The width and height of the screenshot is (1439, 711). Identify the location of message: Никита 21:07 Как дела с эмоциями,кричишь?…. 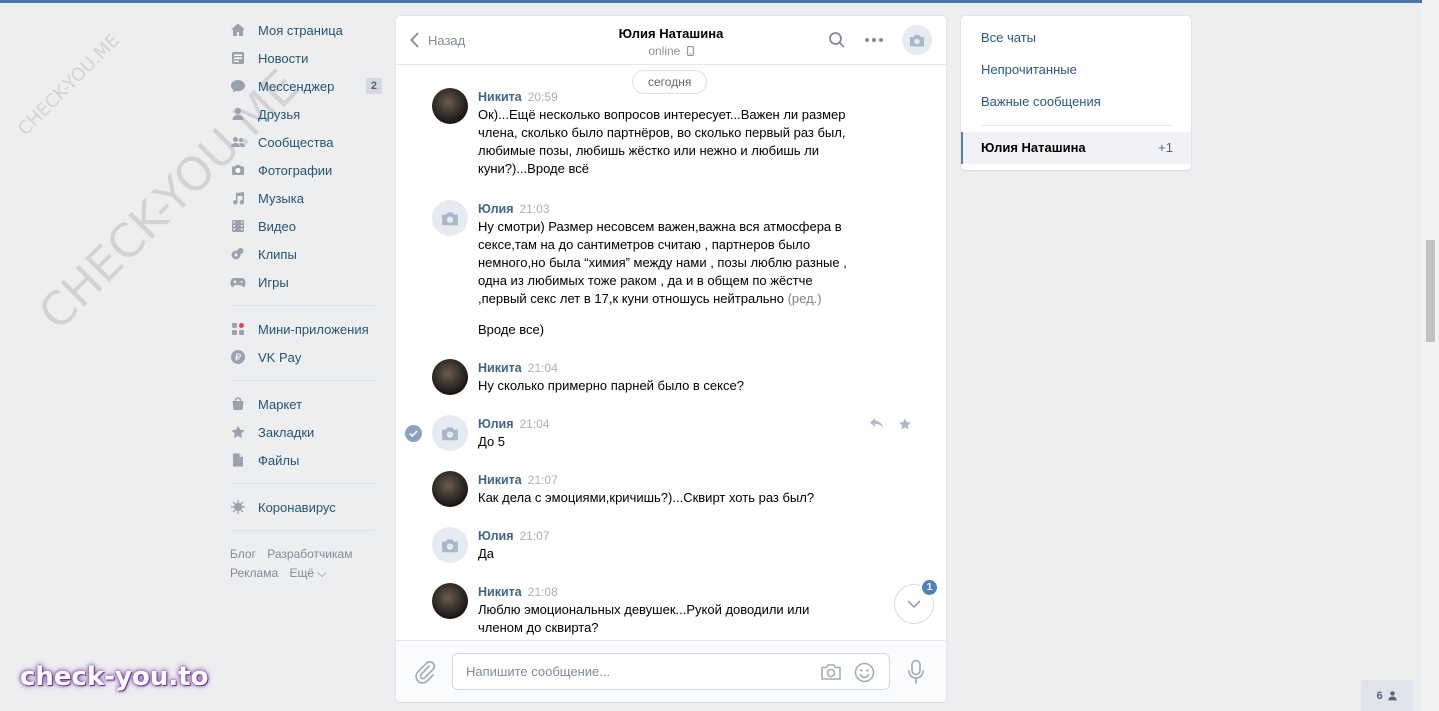
(672, 489).